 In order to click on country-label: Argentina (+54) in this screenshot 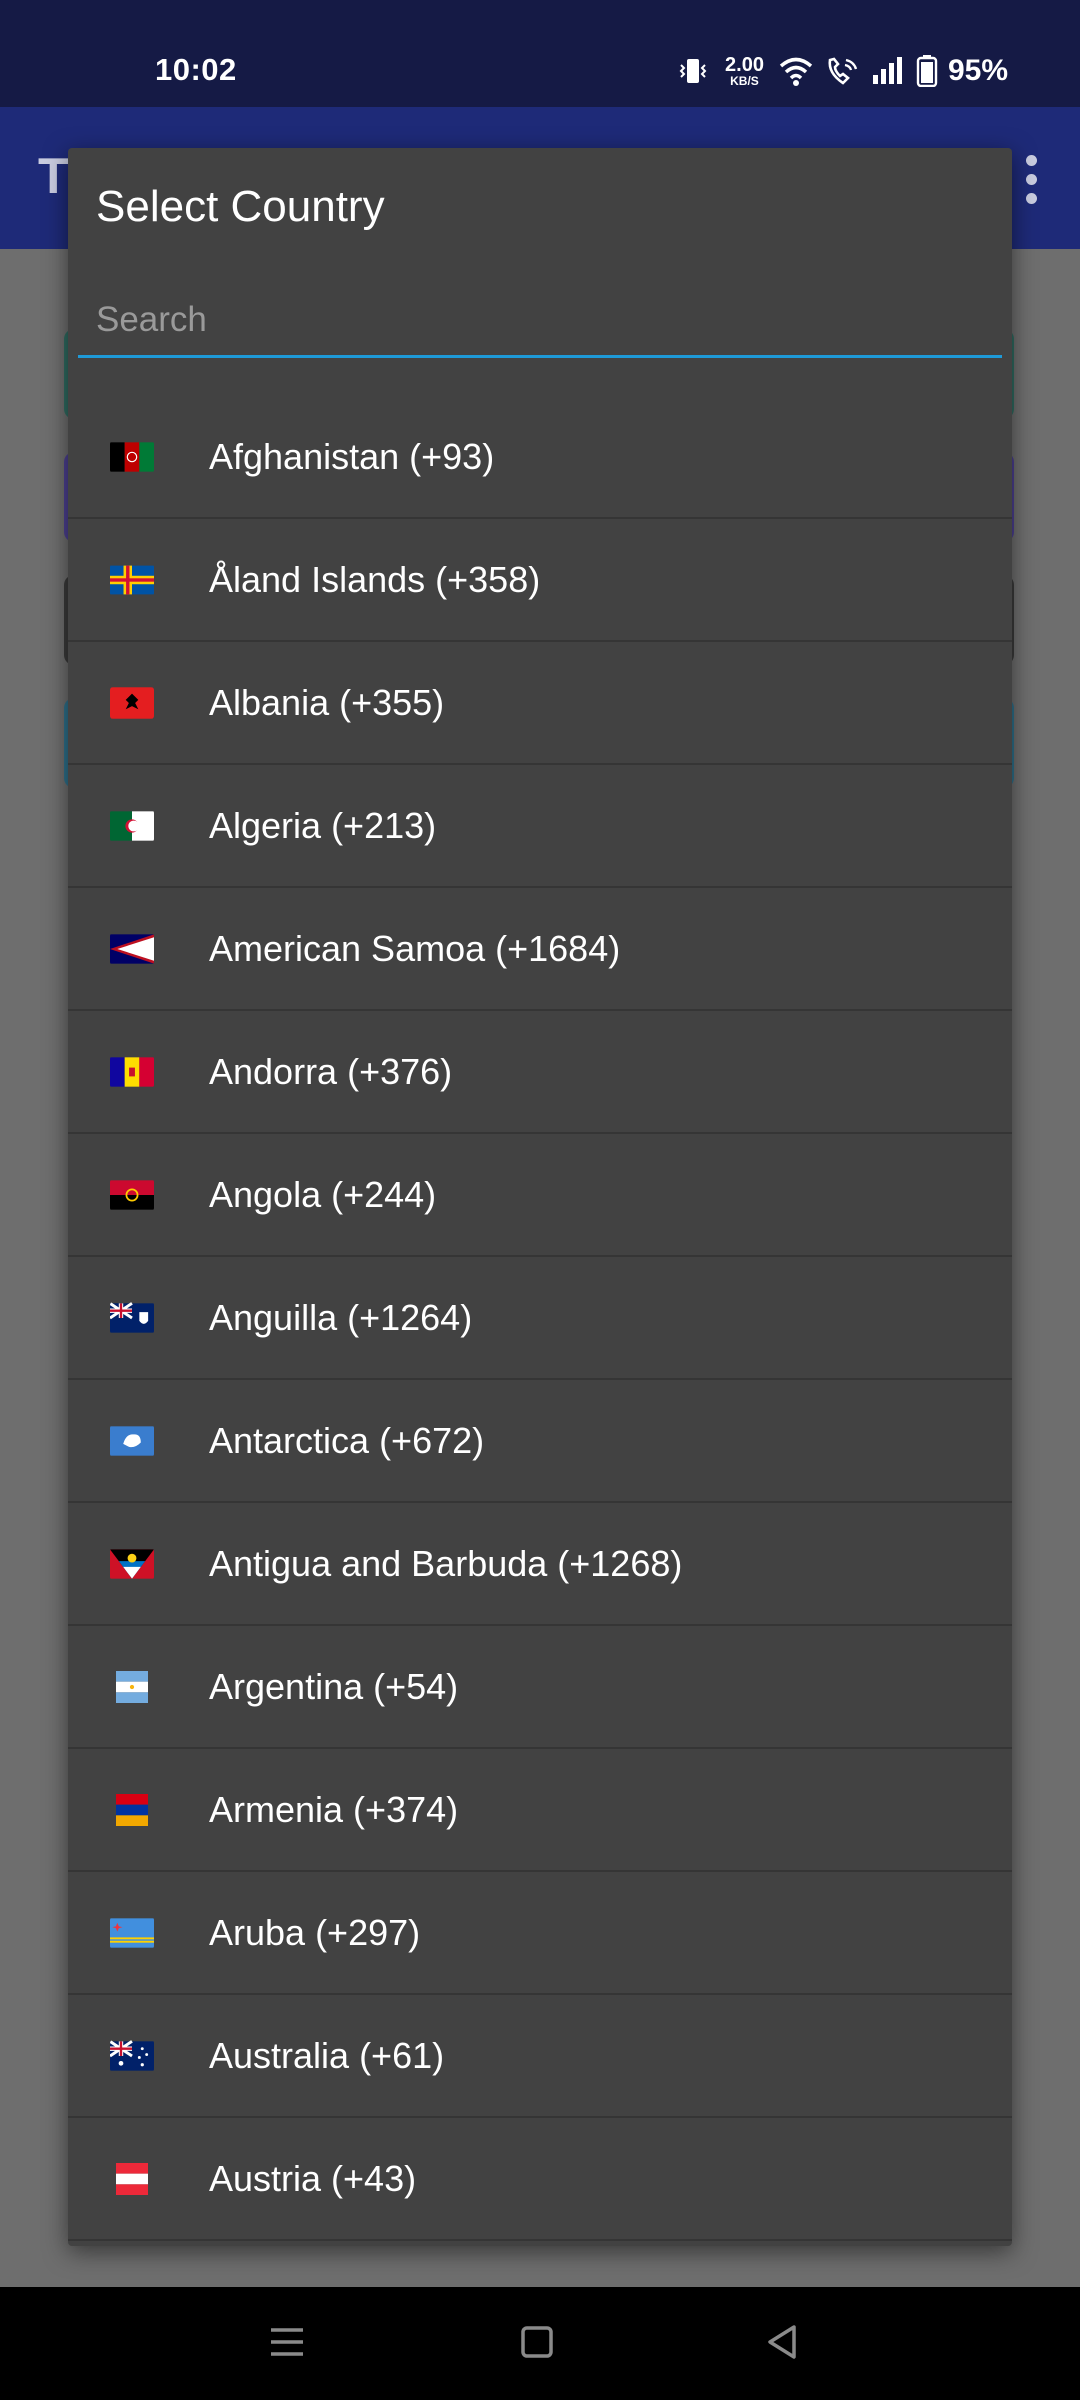, I will do `click(334, 1686)`.